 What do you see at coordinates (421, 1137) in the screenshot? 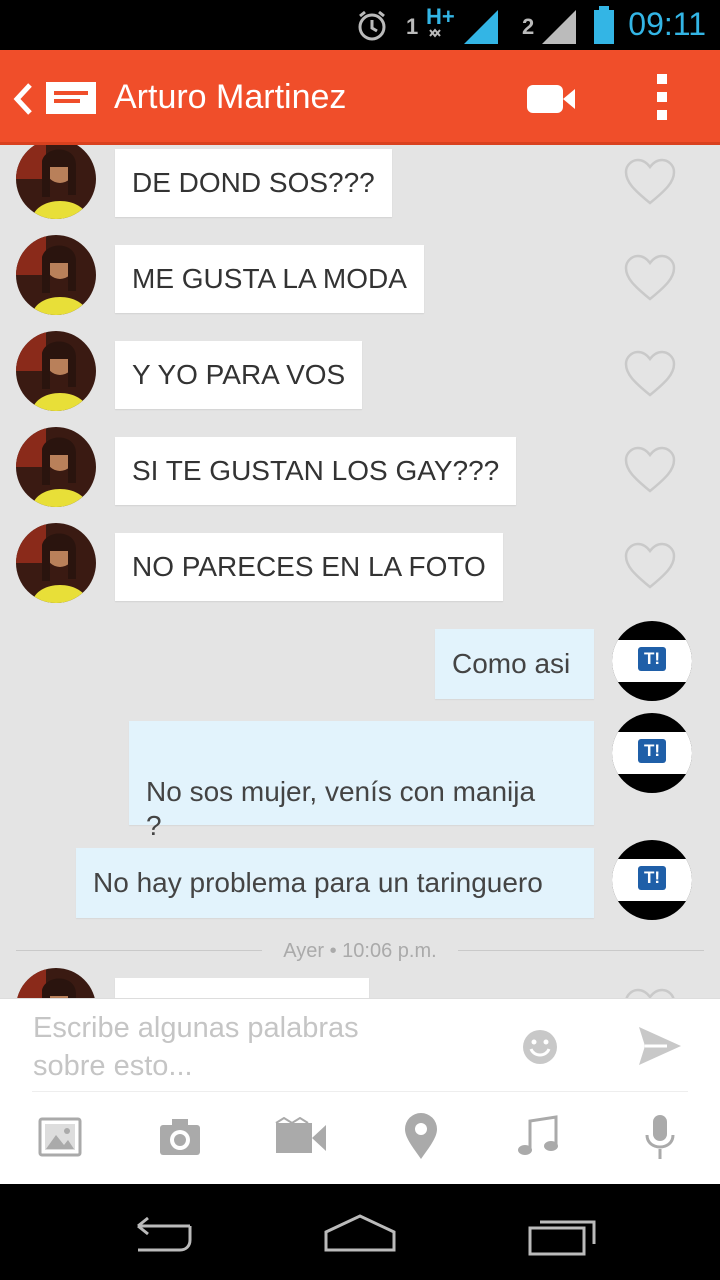
I see `location-icon` at bounding box center [421, 1137].